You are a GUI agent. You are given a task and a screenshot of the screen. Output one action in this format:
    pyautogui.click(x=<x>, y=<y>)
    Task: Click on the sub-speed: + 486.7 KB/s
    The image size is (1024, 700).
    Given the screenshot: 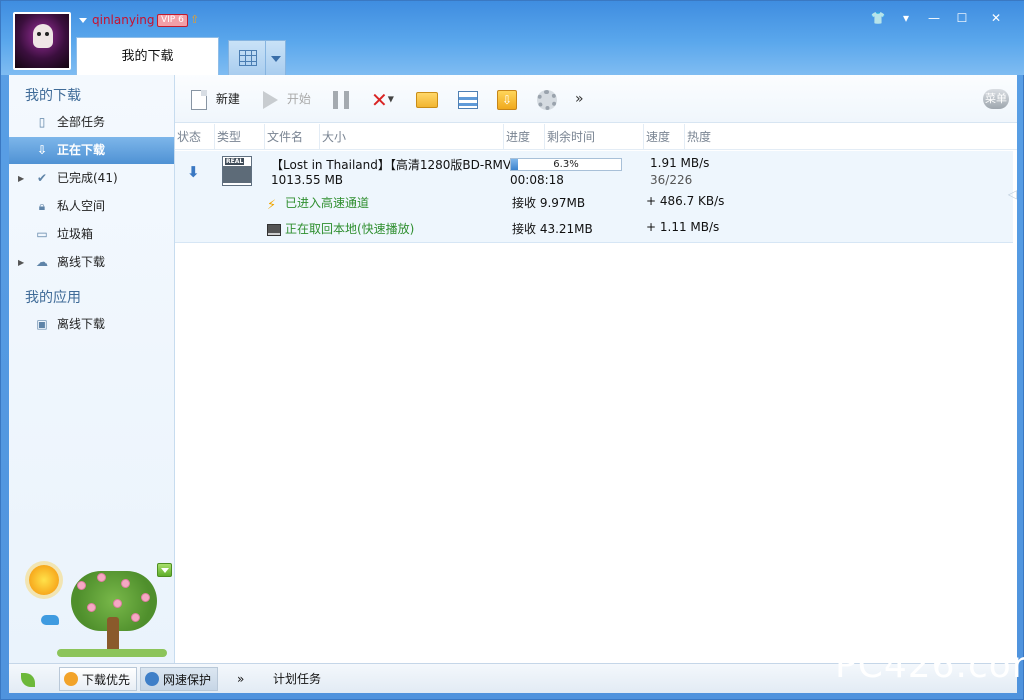 What is the action you would take?
    pyautogui.click(x=685, y=201)
    